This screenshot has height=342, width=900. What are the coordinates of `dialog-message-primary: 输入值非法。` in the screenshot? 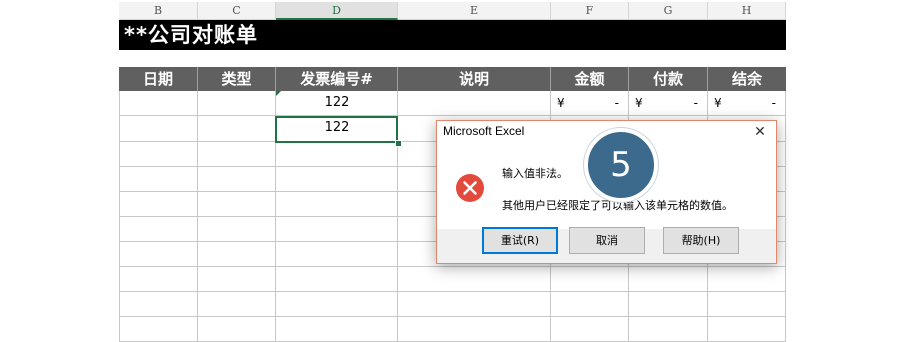 It's located at (535, 173).